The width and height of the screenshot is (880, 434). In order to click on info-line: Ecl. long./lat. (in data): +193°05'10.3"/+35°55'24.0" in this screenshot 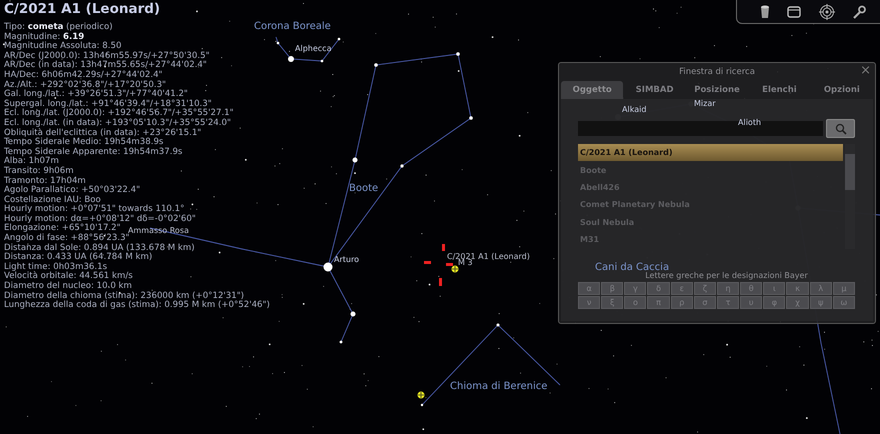, I will do `click(117, 123)`.